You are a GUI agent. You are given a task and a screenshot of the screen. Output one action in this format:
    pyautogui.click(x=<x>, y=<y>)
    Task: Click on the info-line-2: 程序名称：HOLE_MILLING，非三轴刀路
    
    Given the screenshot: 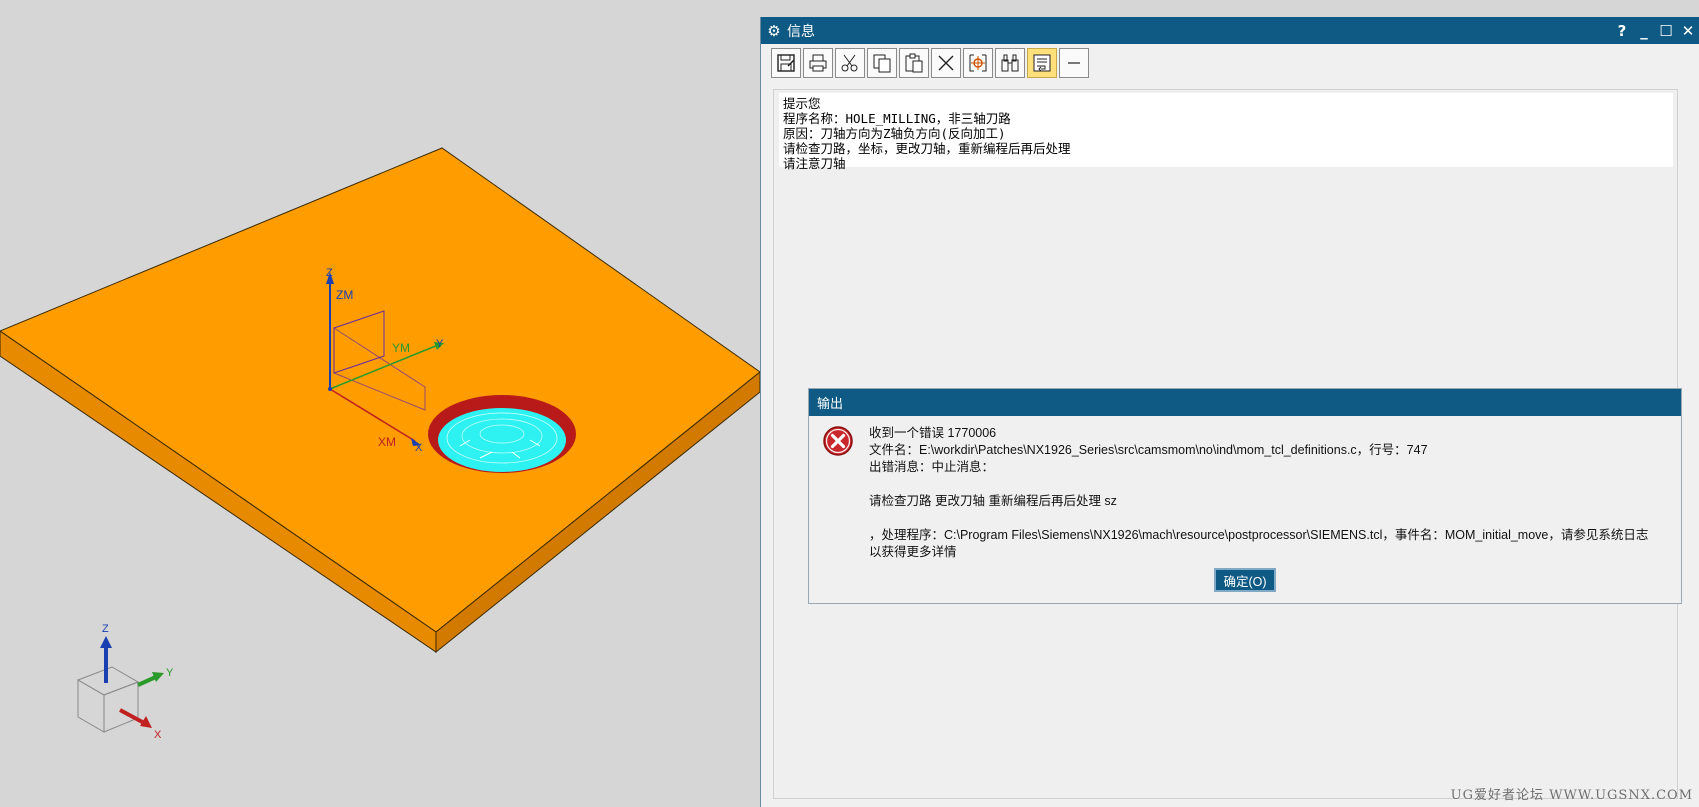 What is the action you would take?
    pyautogui.click(x=897, y=118)
    